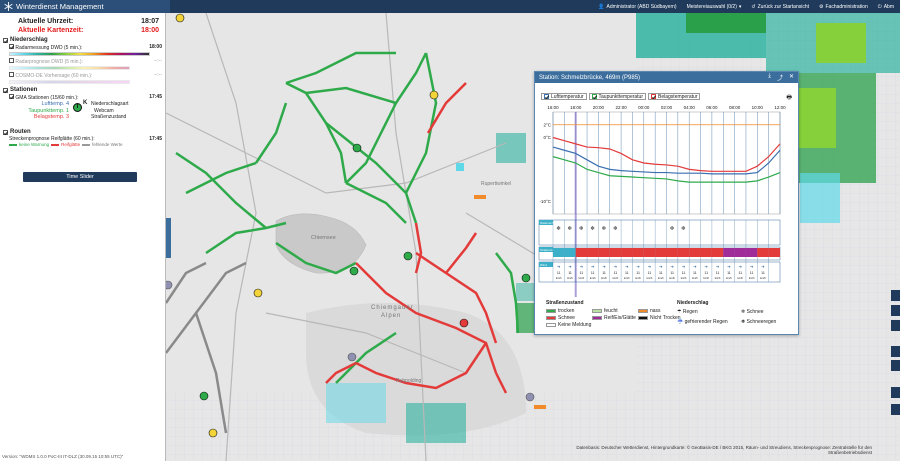 This screenshot has height=461, width=900. Describe the element at coordinates (11, 96) in the screenshot. I see `gma-checkbox` at that location.